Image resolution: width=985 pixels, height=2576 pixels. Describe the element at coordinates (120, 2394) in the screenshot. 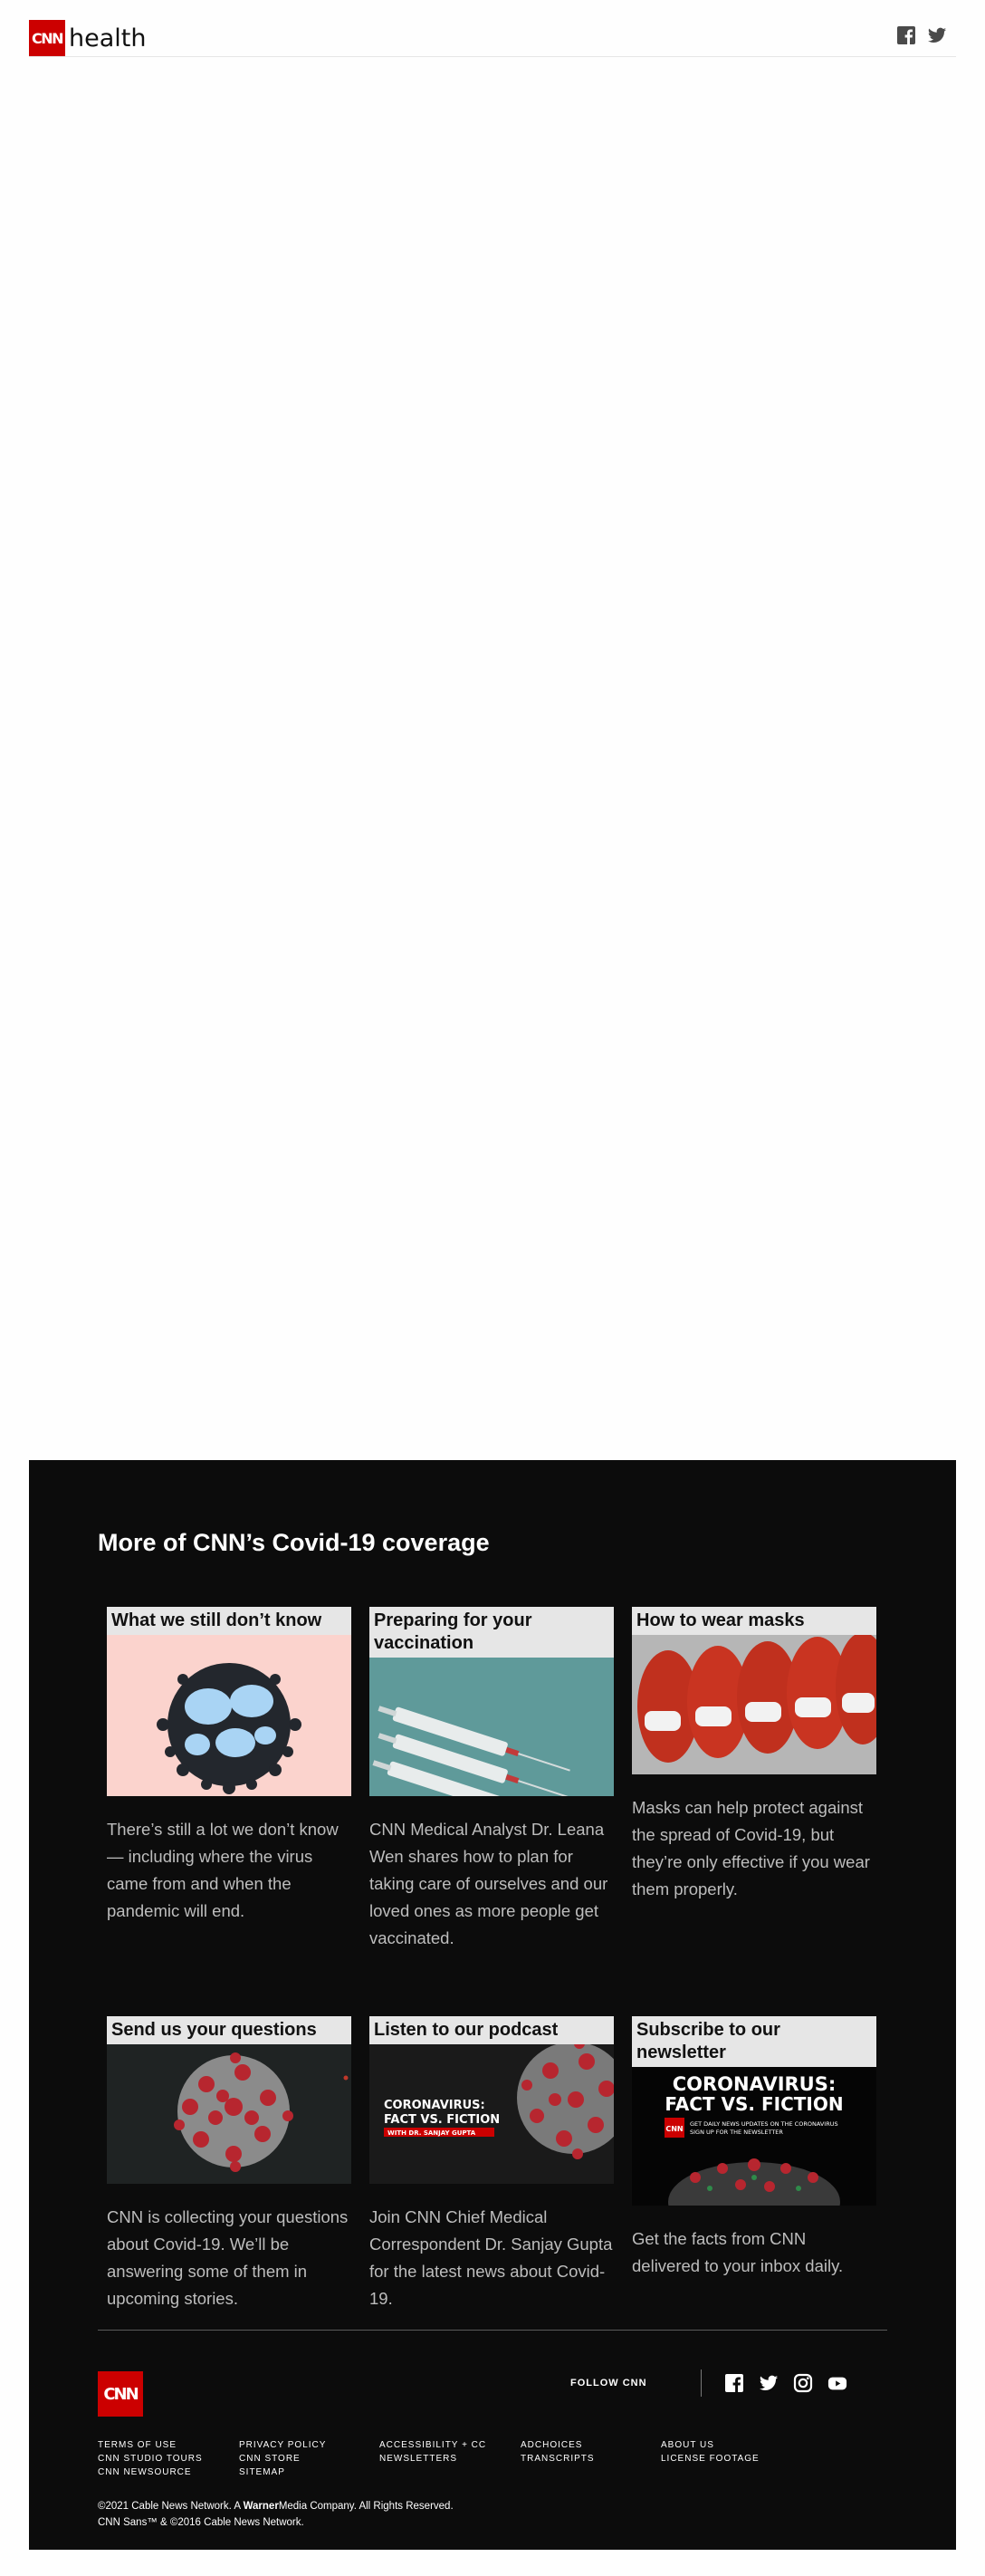

I see `footer-cnn-logo: CNN` at that location.